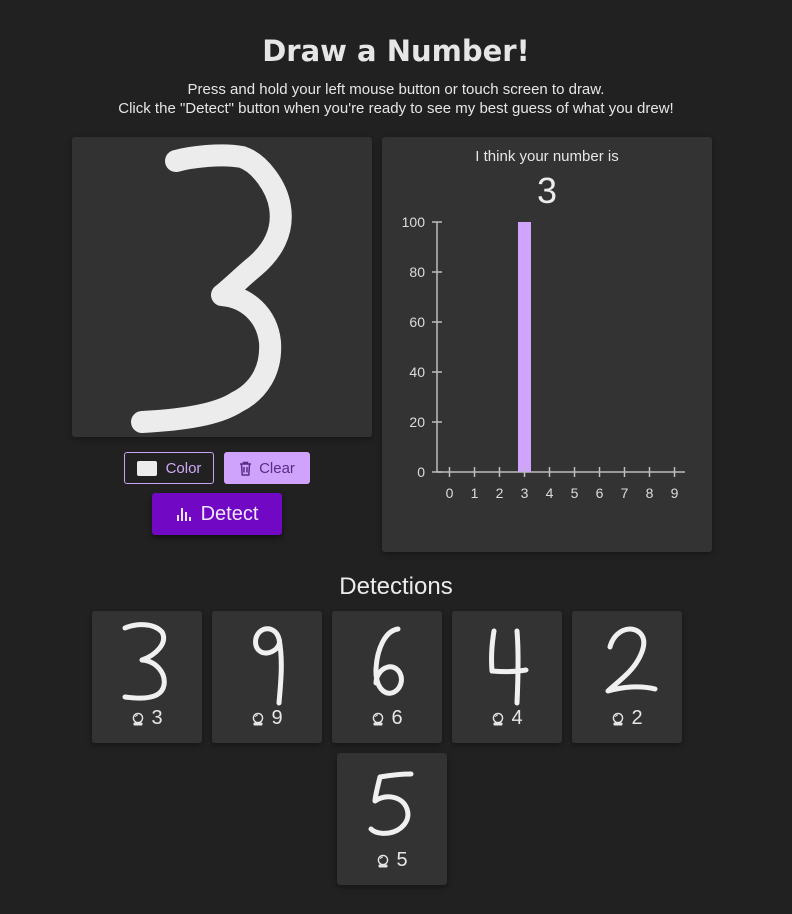  What do you see at coordinates (402, 860) in the screenshot?
I see `detection-guess: 5` at bounding box center [402, 860].